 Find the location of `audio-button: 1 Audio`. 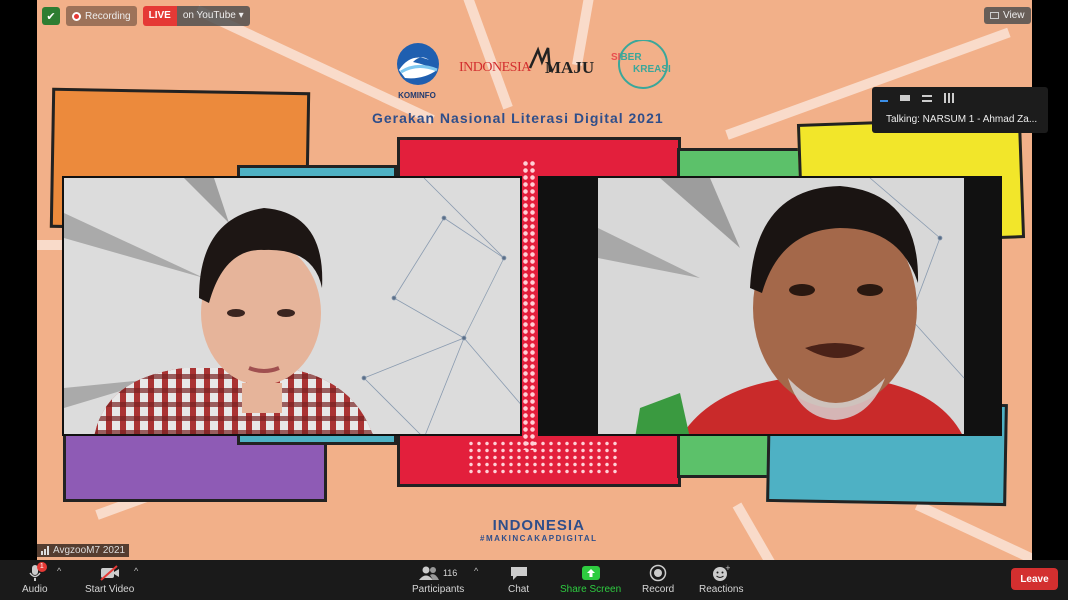

audio-button: 1 Audio is located at coordinates (35, 578).